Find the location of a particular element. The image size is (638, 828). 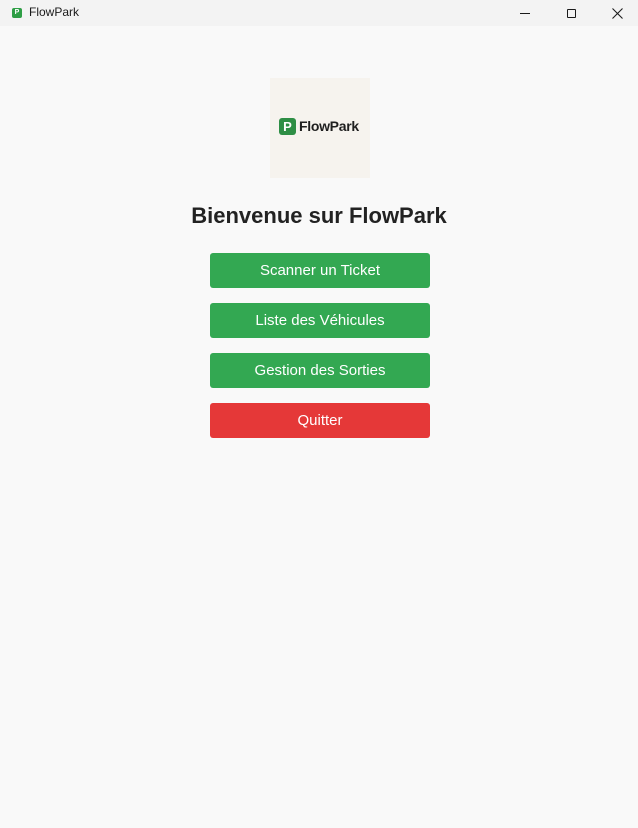

close-button is located at coordinates (616, 13).